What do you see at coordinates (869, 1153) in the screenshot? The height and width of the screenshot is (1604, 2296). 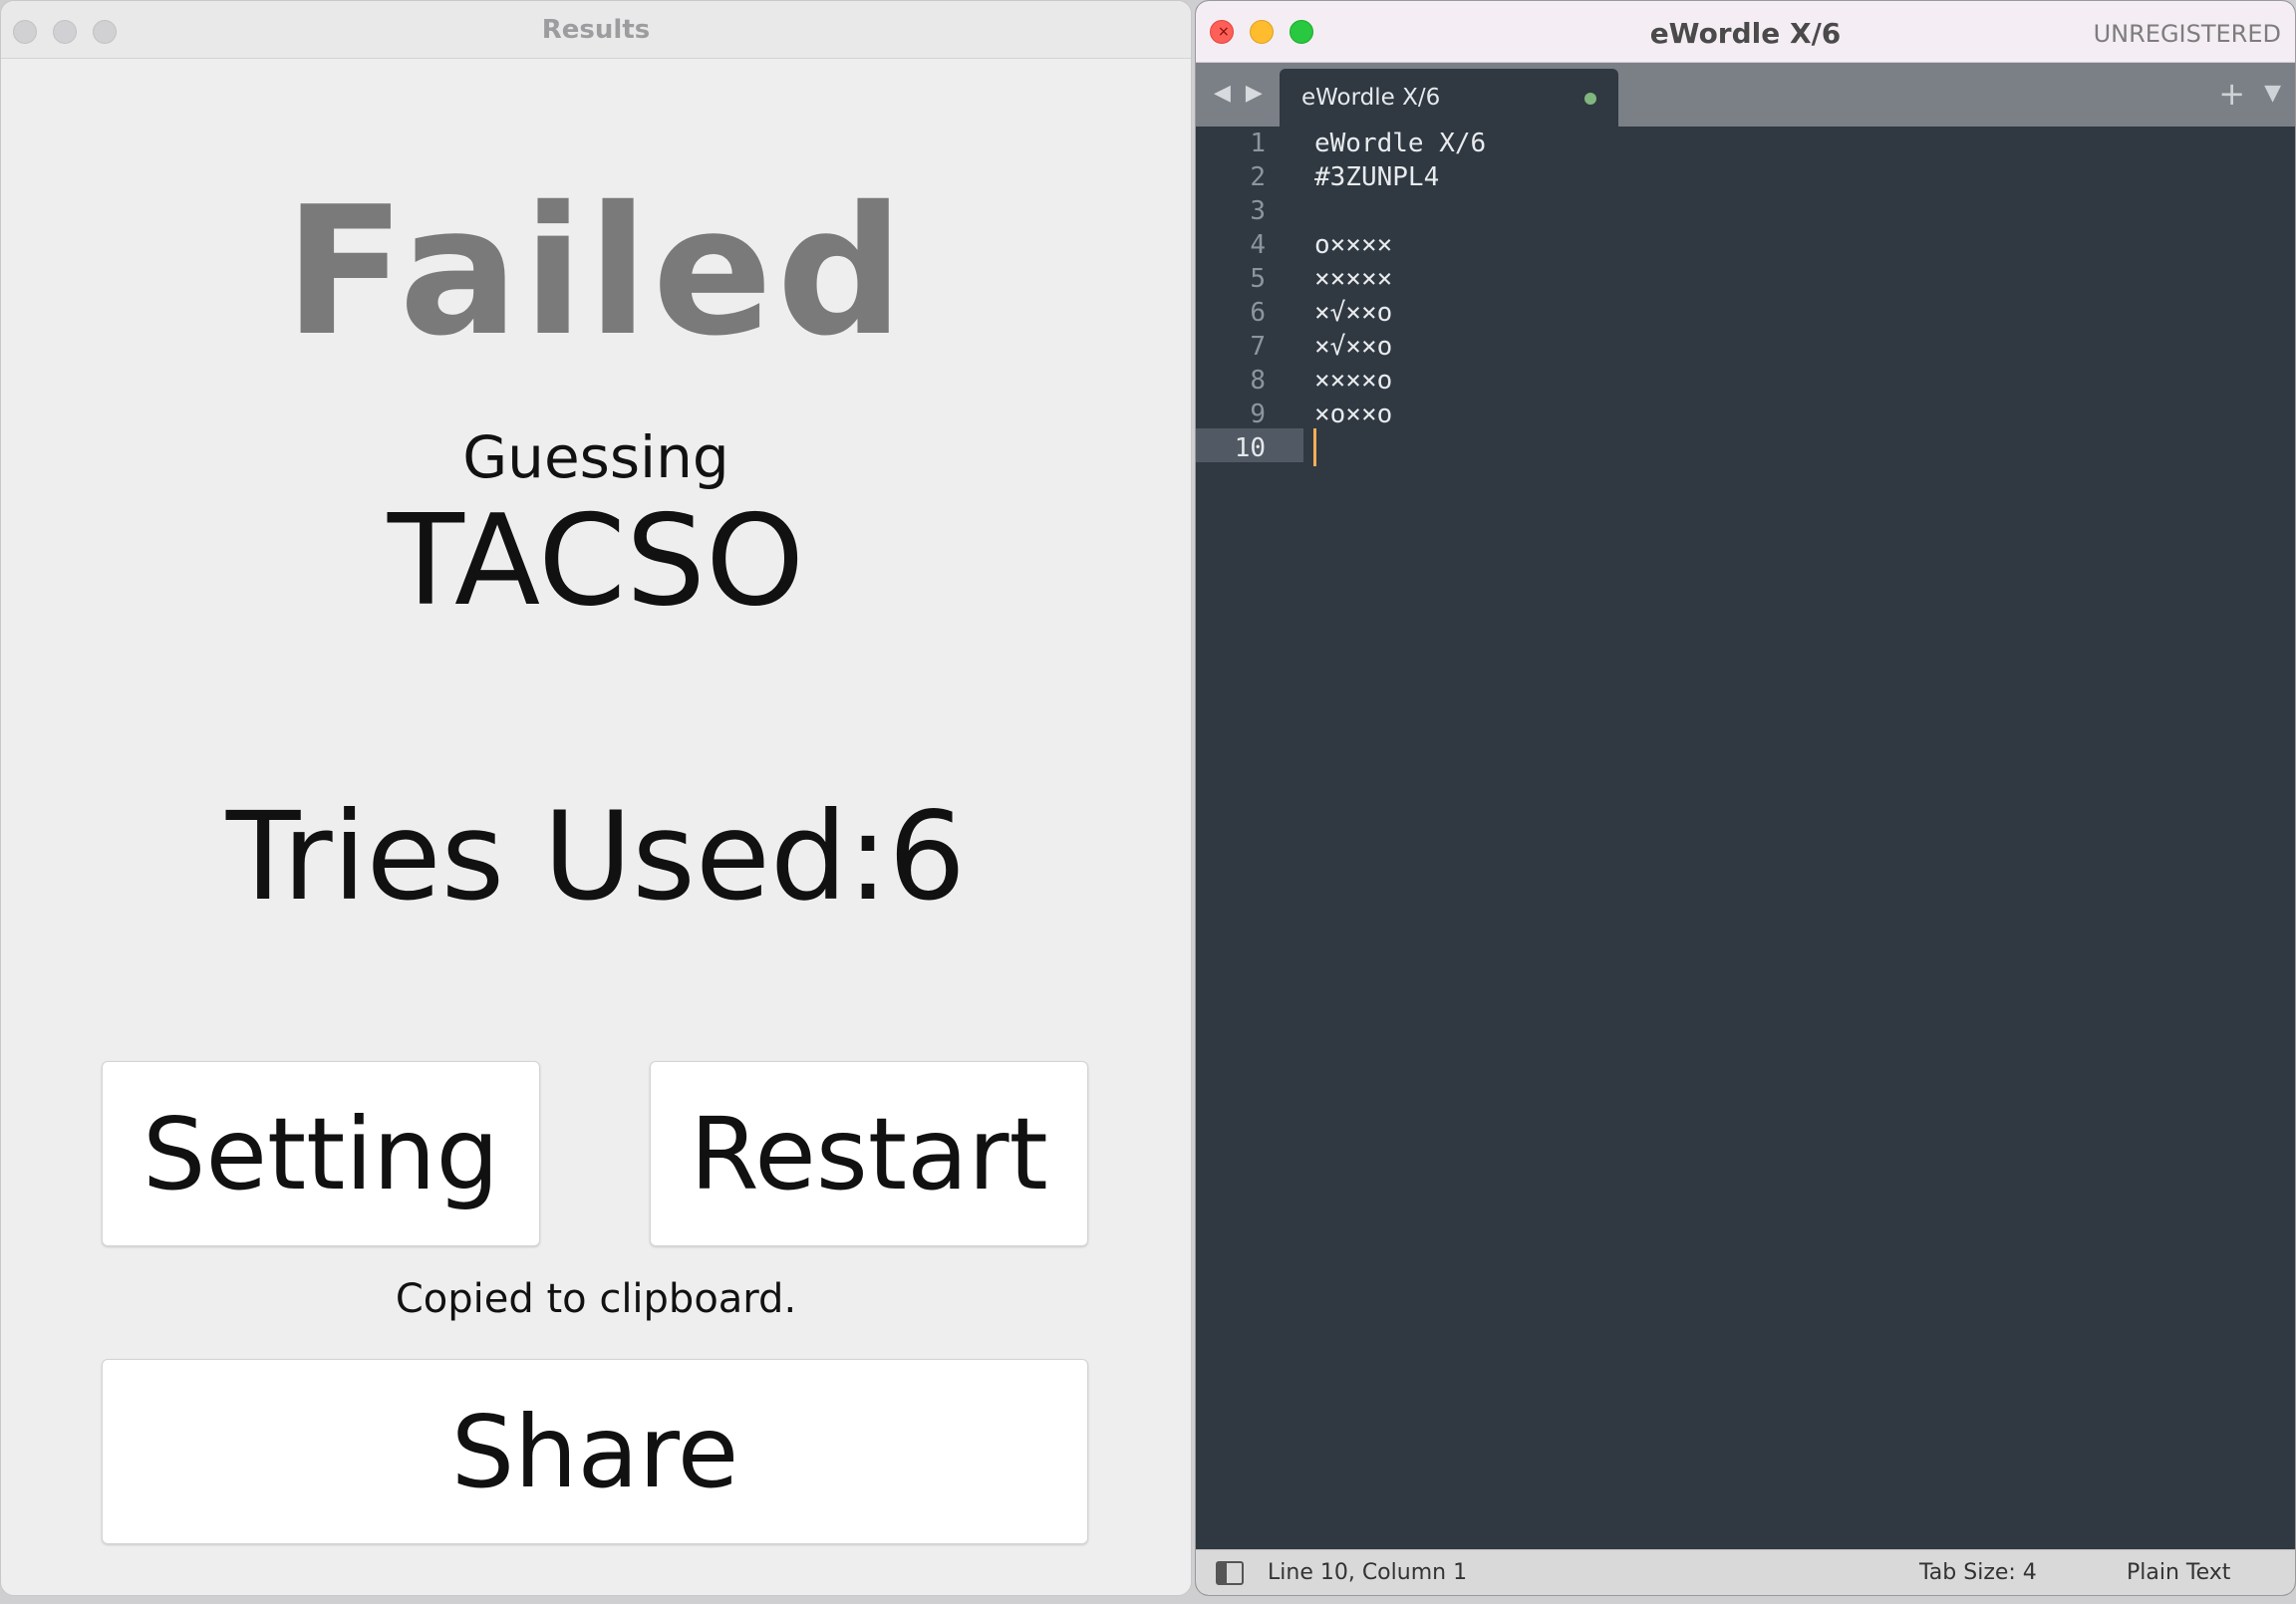 I see `restart-button: Restart` at bounding box center [869, 1153].